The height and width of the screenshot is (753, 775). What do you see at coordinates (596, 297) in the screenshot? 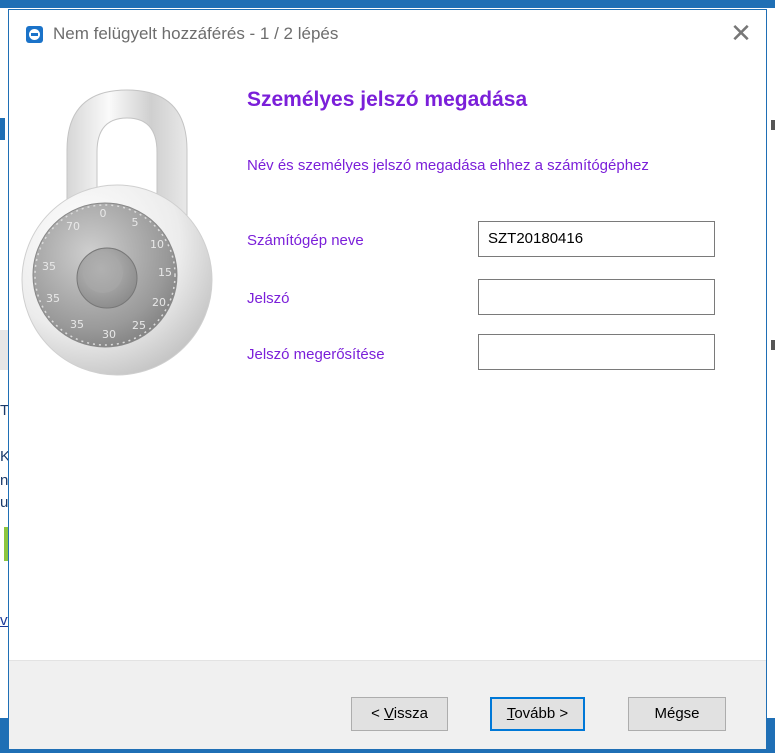
I see `password-input` at bounding box center [596, 297].